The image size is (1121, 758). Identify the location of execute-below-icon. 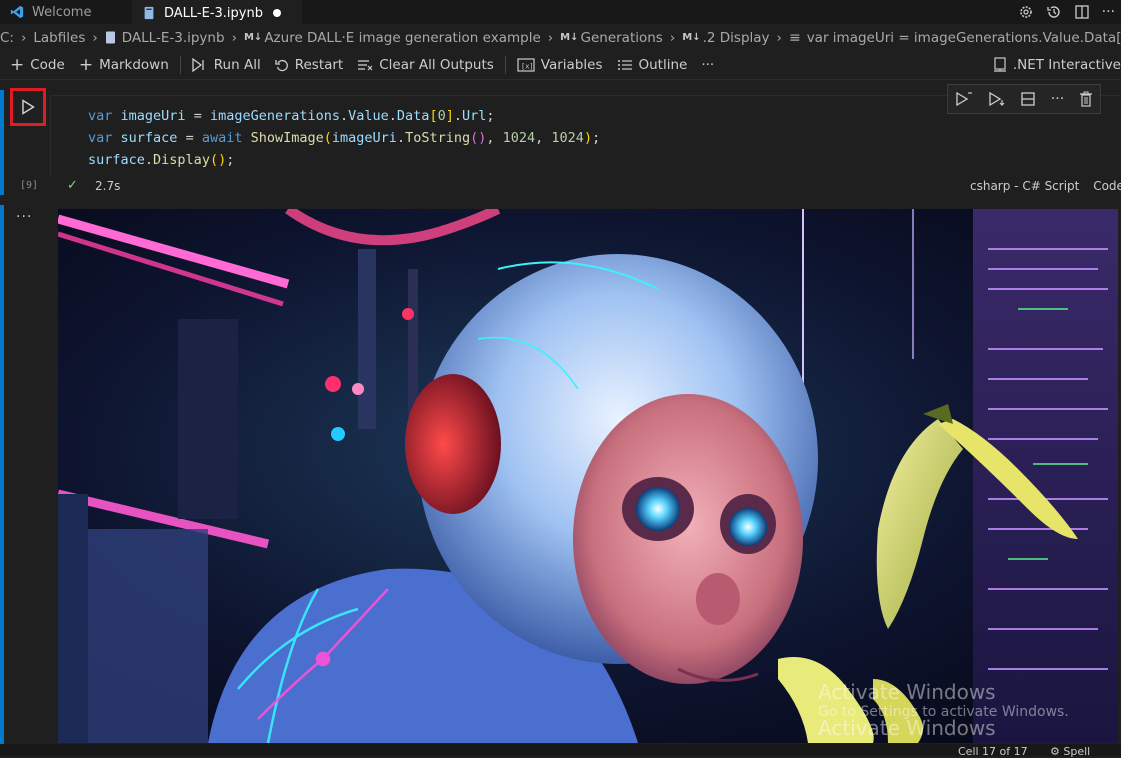
(997, 99).